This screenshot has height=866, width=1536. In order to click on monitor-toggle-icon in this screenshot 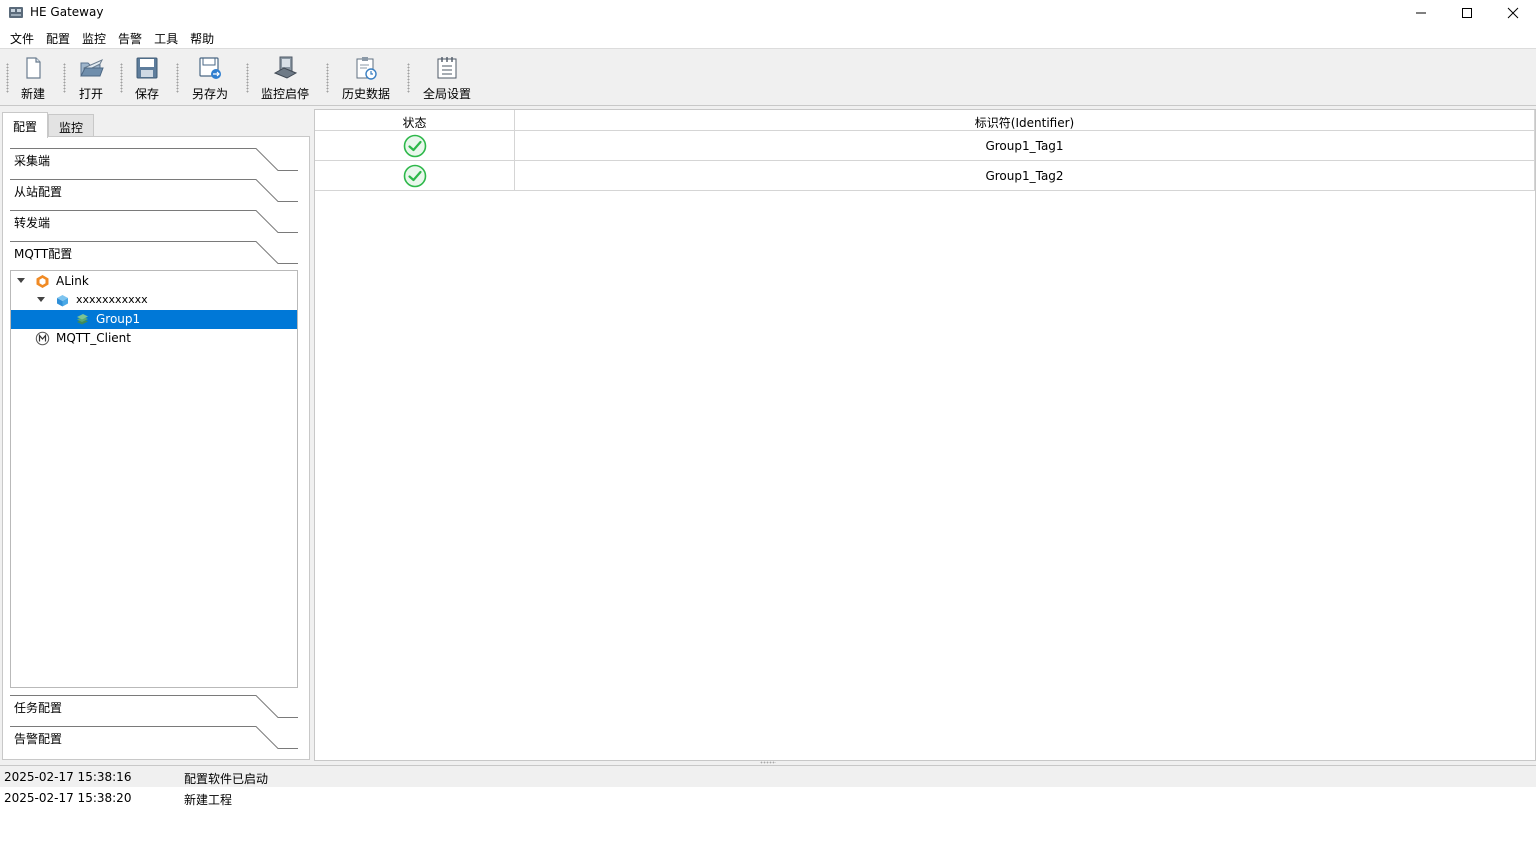, I will do `click(285, 67)`.